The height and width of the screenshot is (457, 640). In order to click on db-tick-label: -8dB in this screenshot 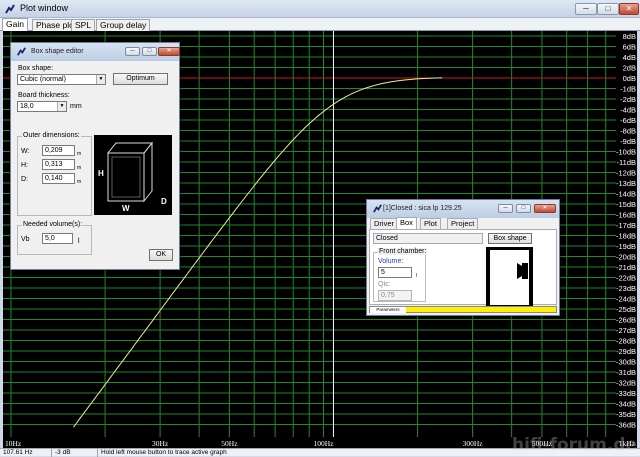, I will do `click(628, 131)`.